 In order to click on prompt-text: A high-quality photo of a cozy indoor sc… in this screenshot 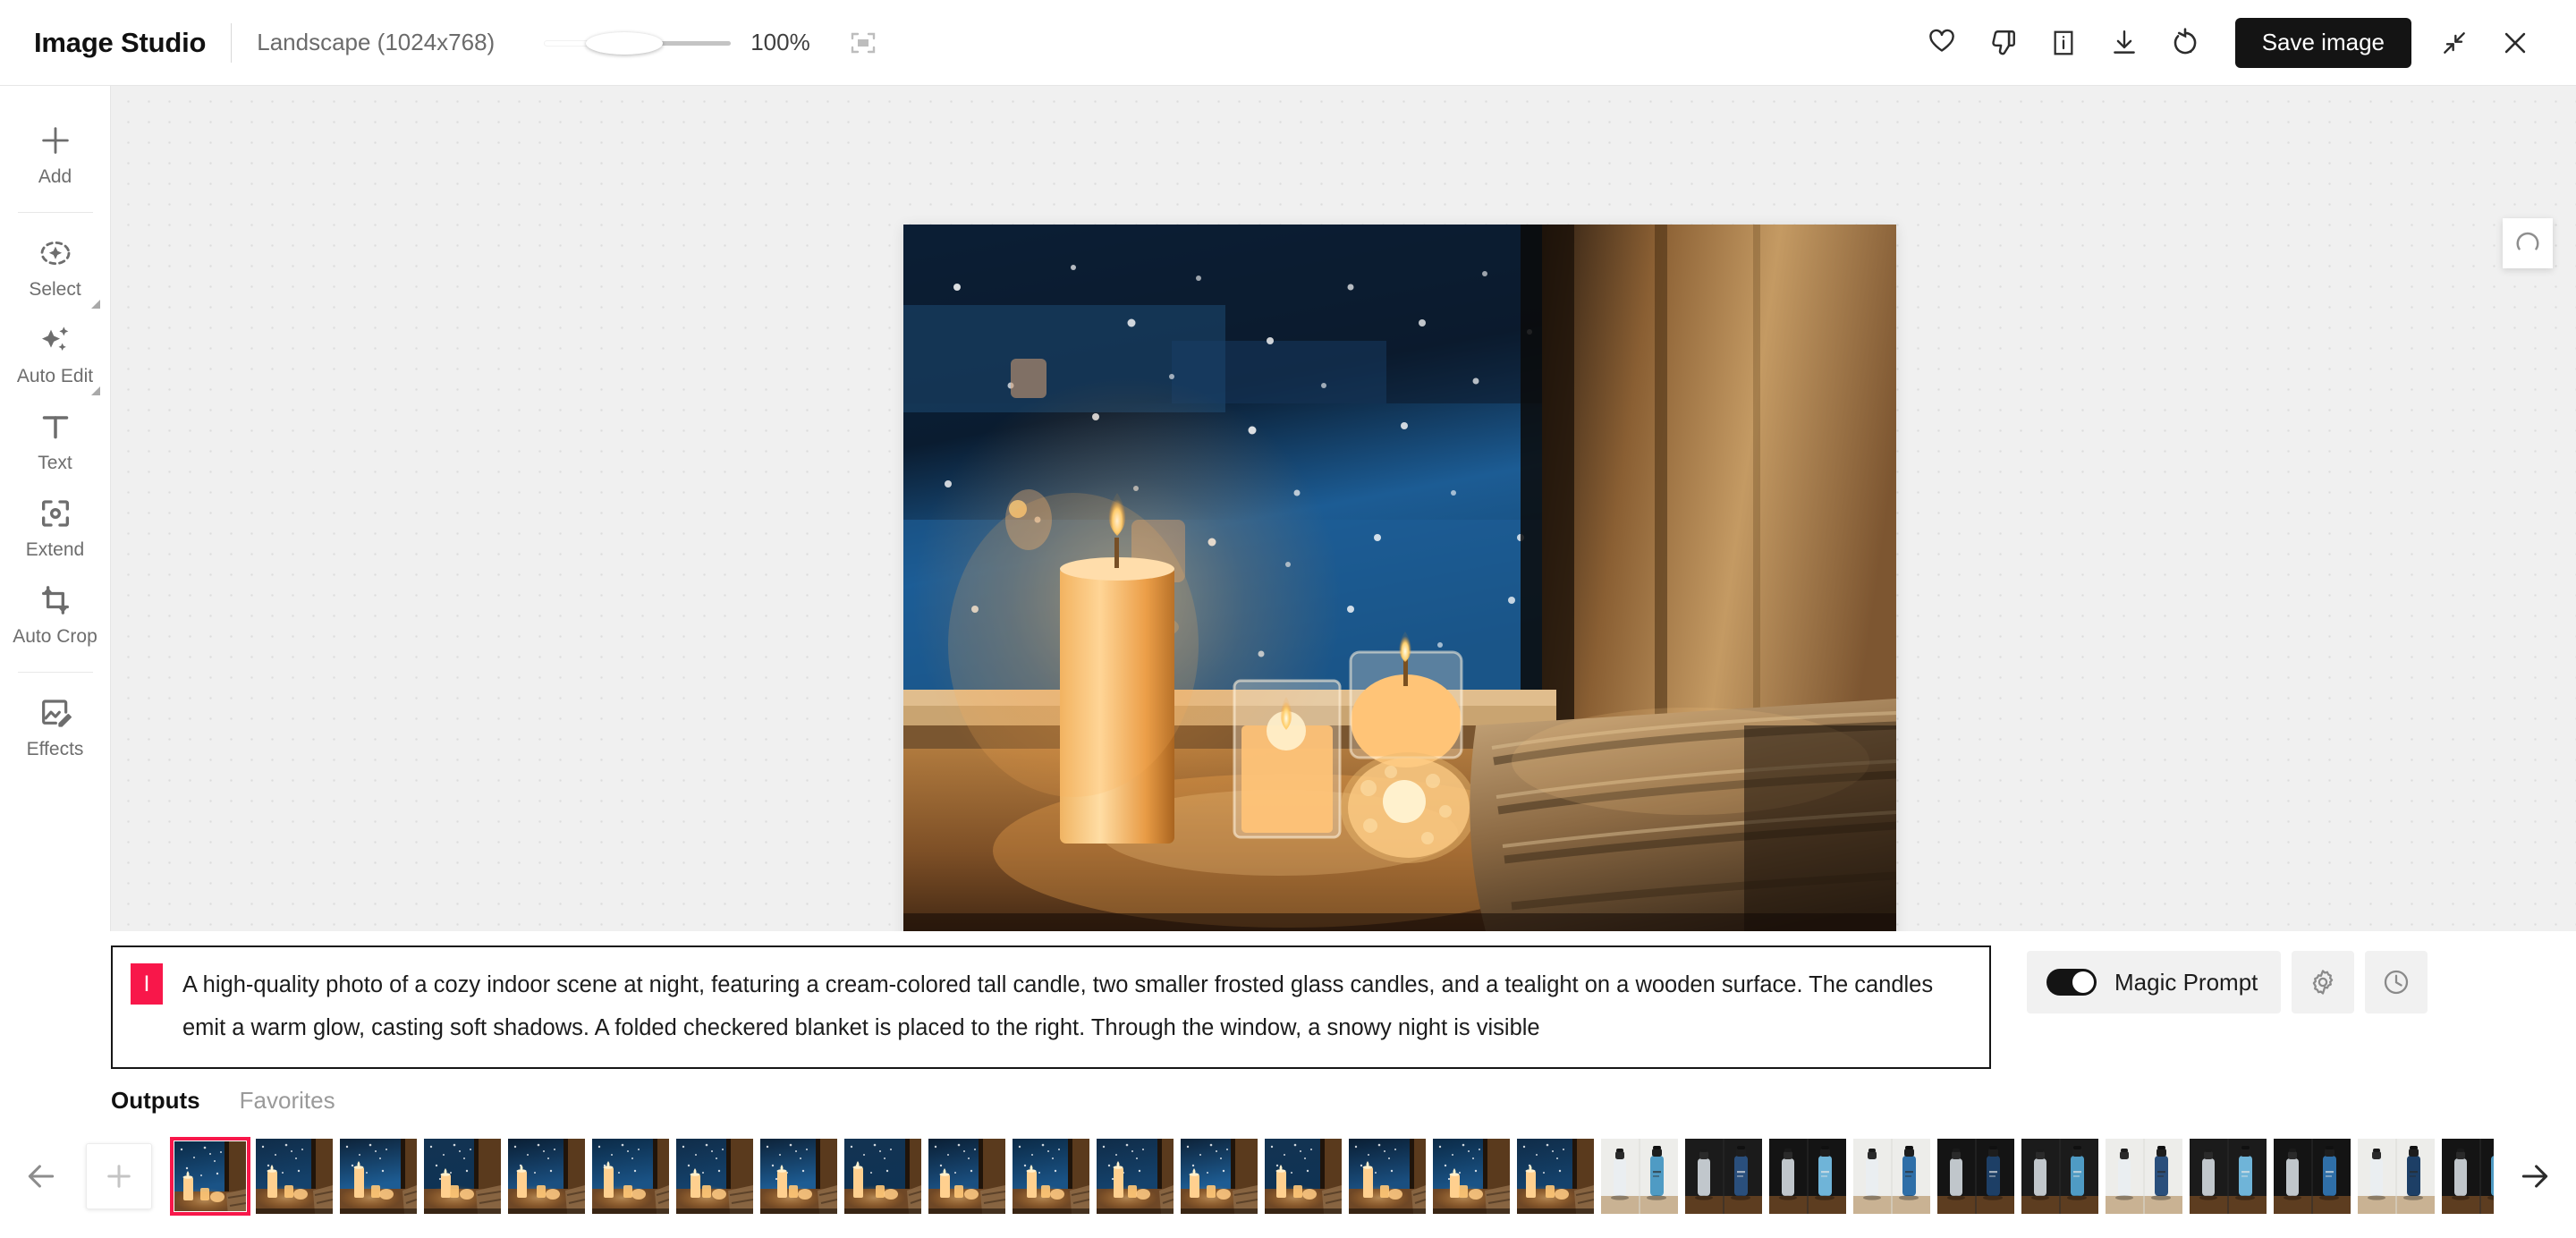, I will do `click(1076, 1006)`.